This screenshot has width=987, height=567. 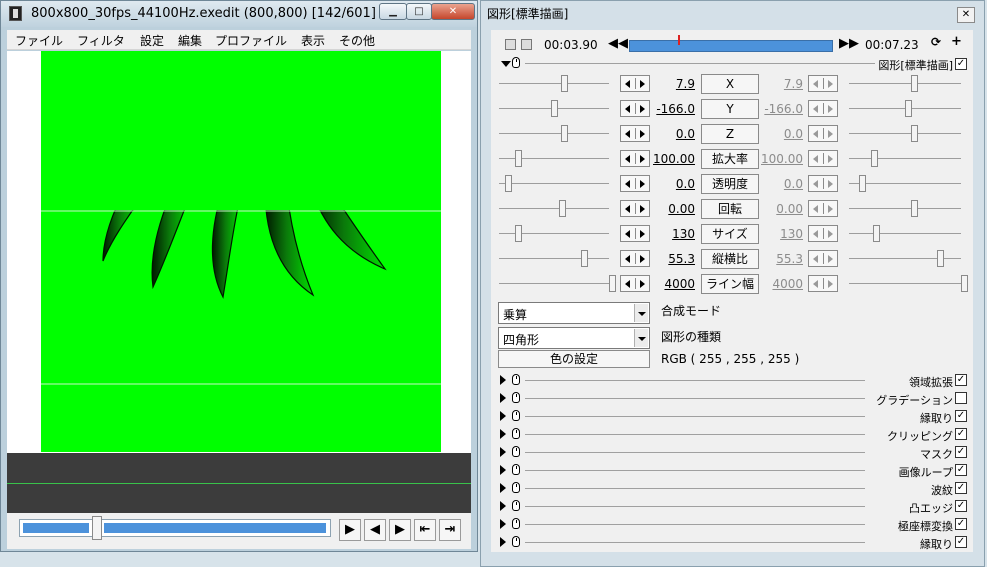 What do you see at coordinates (375, 530) in the screenshot?
I see `prev-frame-icon: ◀` at bounding box center [375, 530].